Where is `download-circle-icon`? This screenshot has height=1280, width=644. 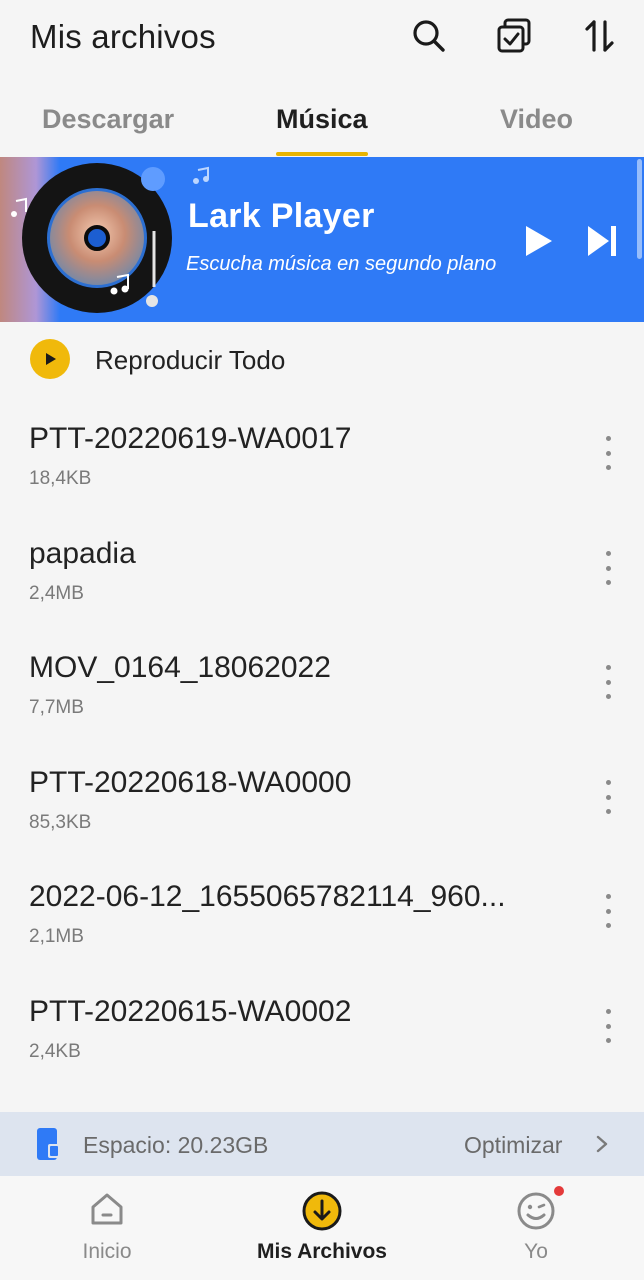
download-circle-icon is located at coordinates (322, 1211).